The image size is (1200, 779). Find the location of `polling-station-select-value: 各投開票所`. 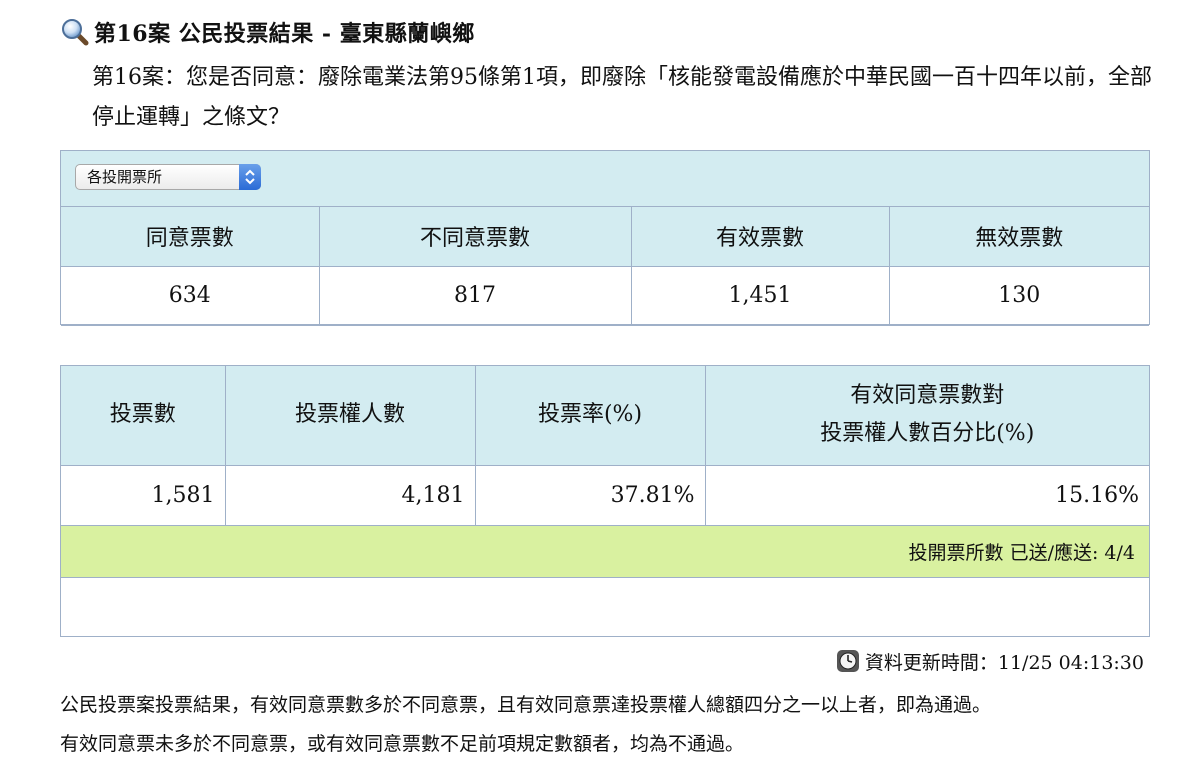

polling-station-select-value: 各投開票所 is located at coordinates (125, 177).